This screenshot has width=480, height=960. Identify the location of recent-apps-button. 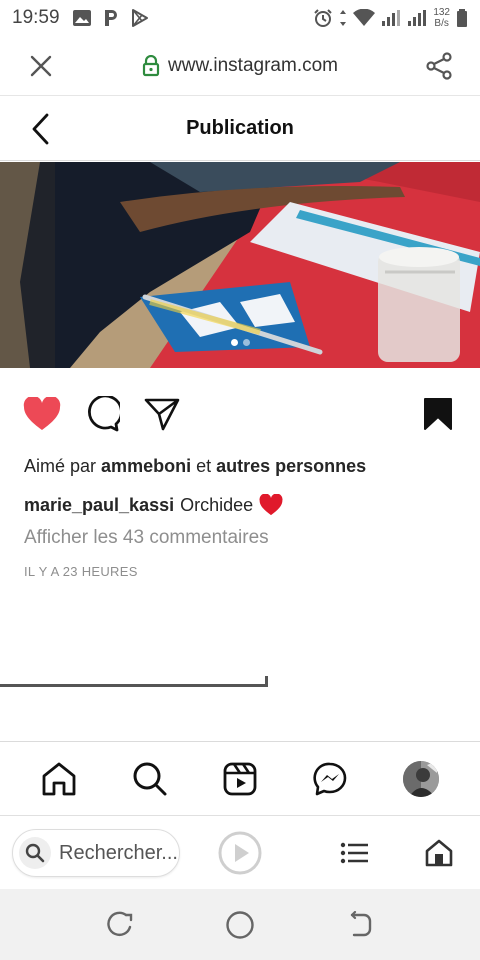
(120, 925).